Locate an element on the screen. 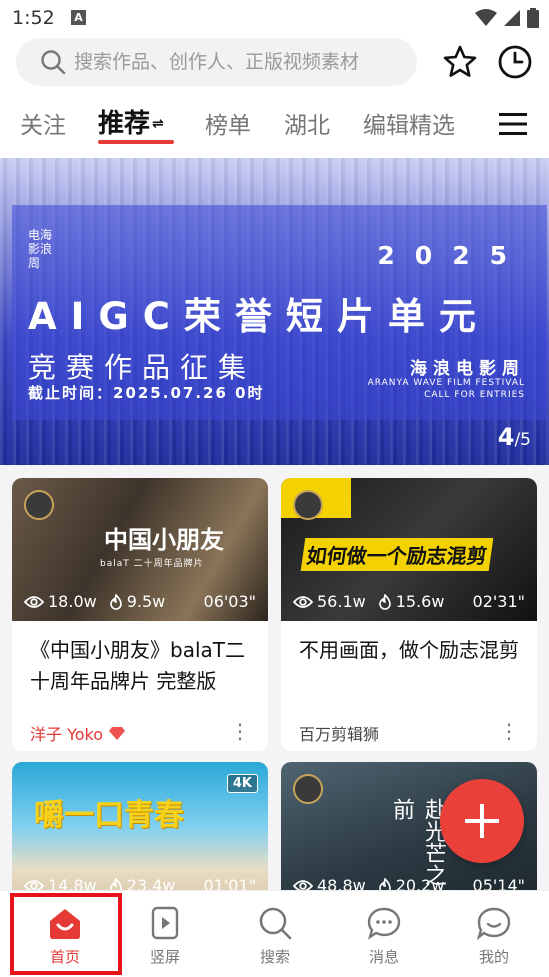 The image size is (549, 977). quality-badge: 4K is located at coordinates (242, 783).